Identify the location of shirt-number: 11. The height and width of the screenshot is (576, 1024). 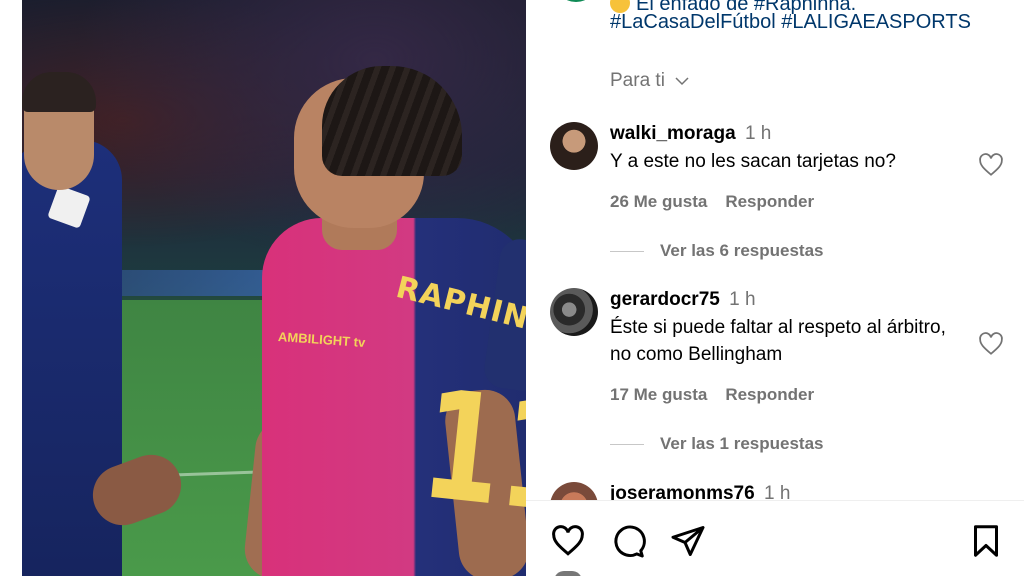
(470, 453).